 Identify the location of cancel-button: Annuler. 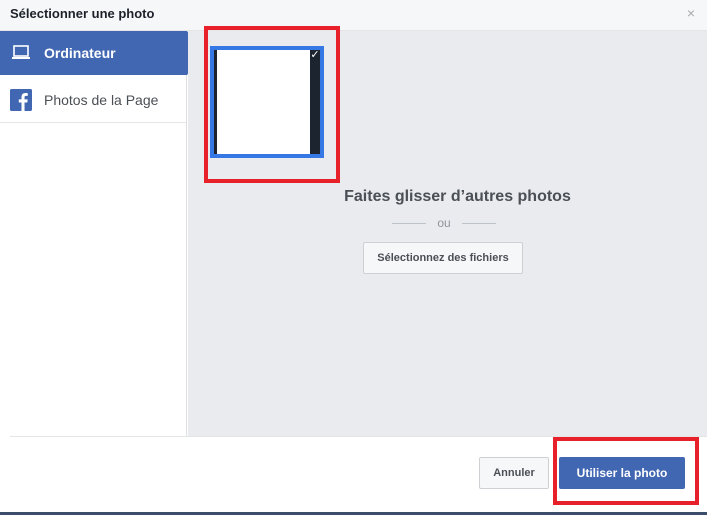
(514, 473).